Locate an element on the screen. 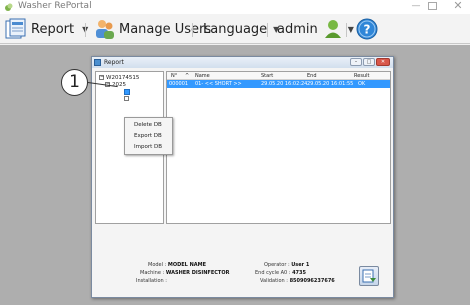 Image resolution: width=470 pixels, height=305 pixels. manage-users-button: Manage Users is located at coordinates (152, 29).